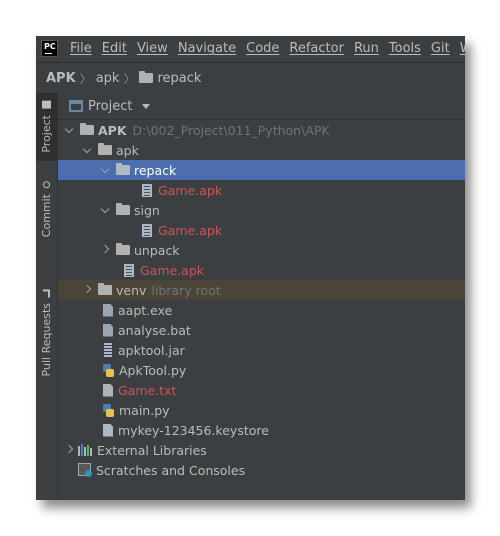 The height and width of the screenshot is (536, 500). I want to click on tree-item-apk: apk, so click(261, 150).